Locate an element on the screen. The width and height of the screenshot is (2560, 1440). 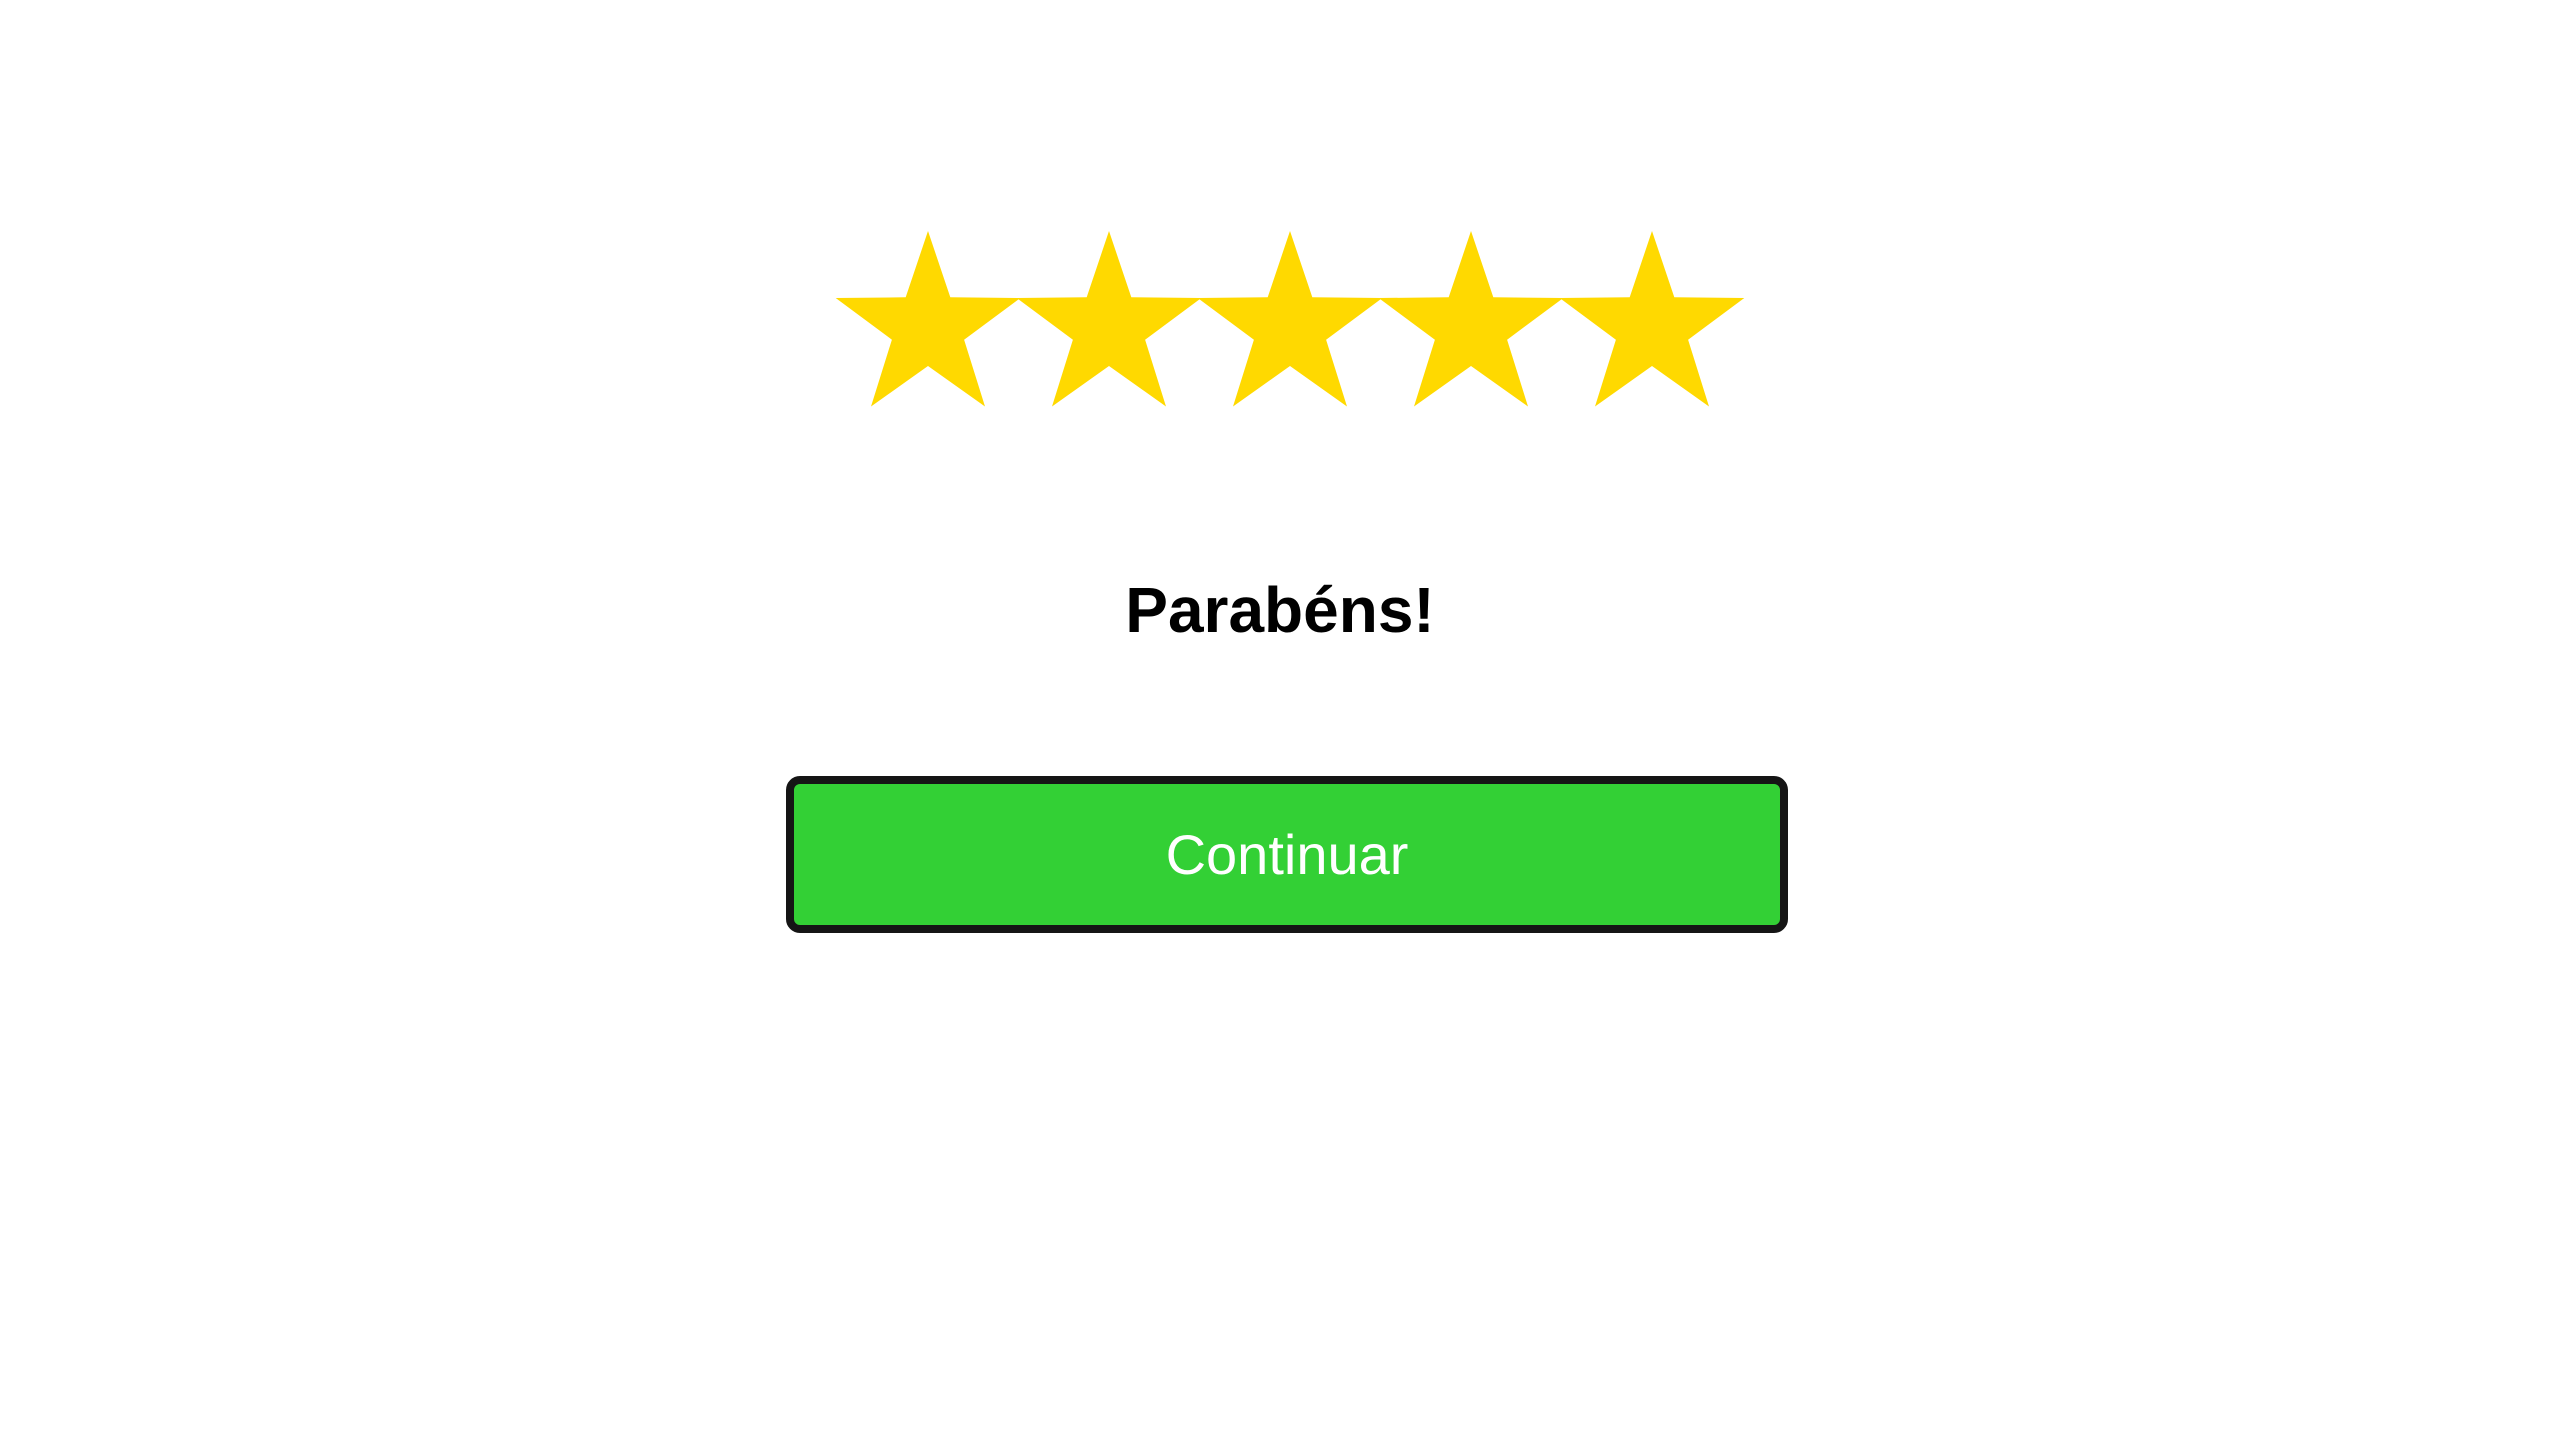
stars-graphic is located at coordinates (1290, 319).